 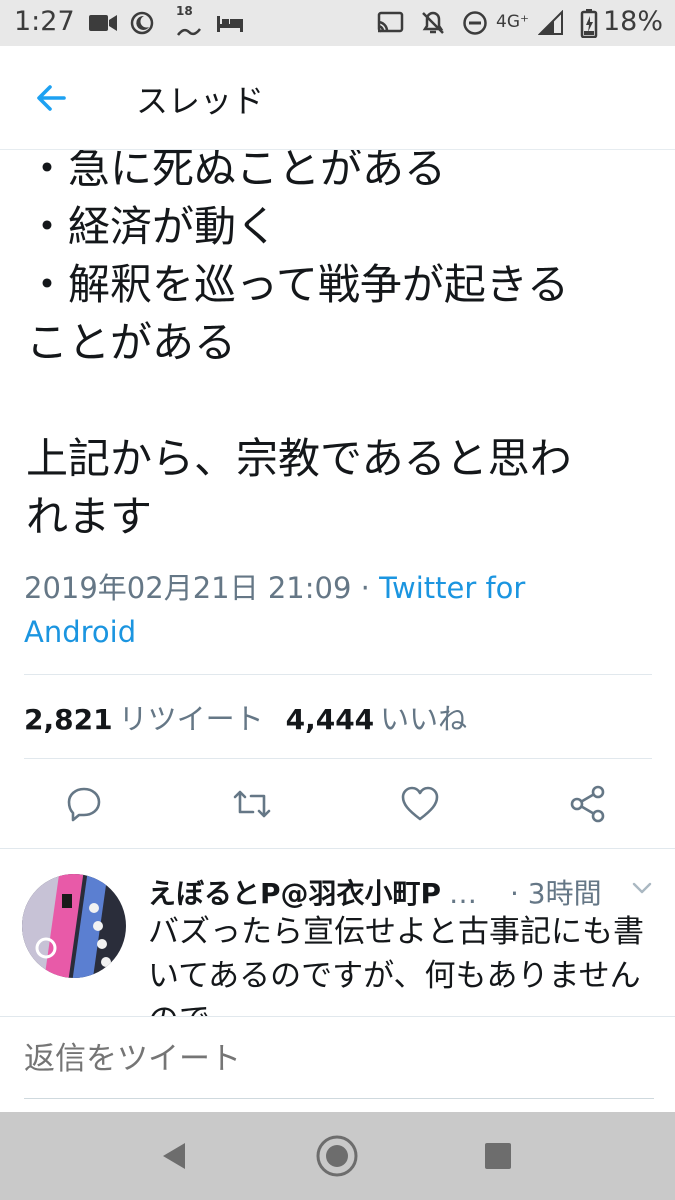 What do you see at coordinates (337, 98) in the screenshot?
I see `app-header: スレッド` at bounding box center [337, 98].